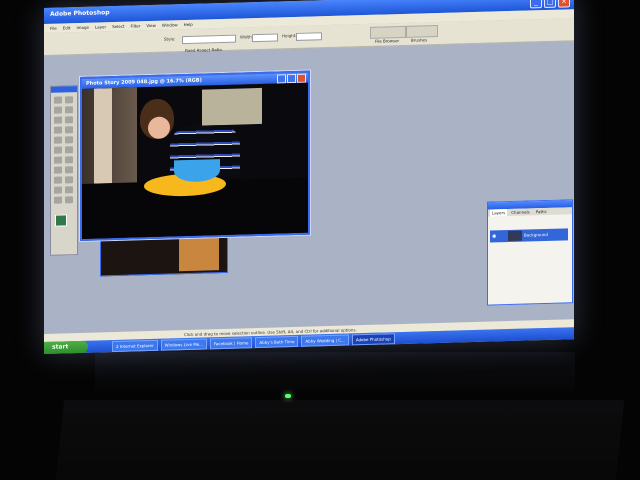  What do you see at coordinates (232, 106) in the screenshot?
I see `photo-window` at bounding box center [232, 106].